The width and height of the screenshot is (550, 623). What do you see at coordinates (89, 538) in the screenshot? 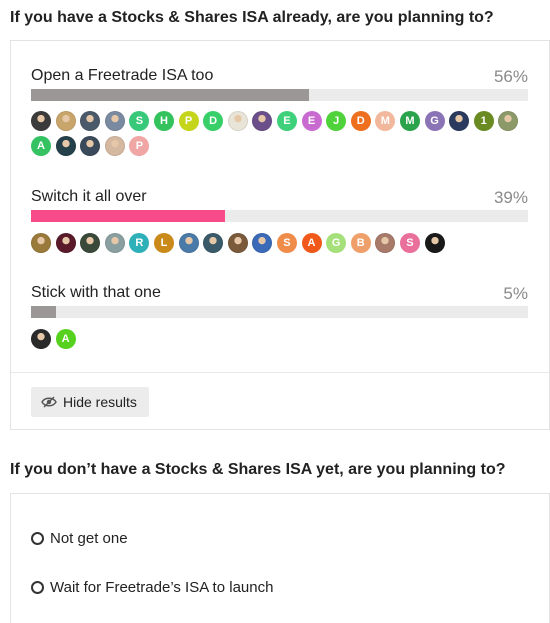
I see `option-label: Not get one` at bounding box center [89, 538].